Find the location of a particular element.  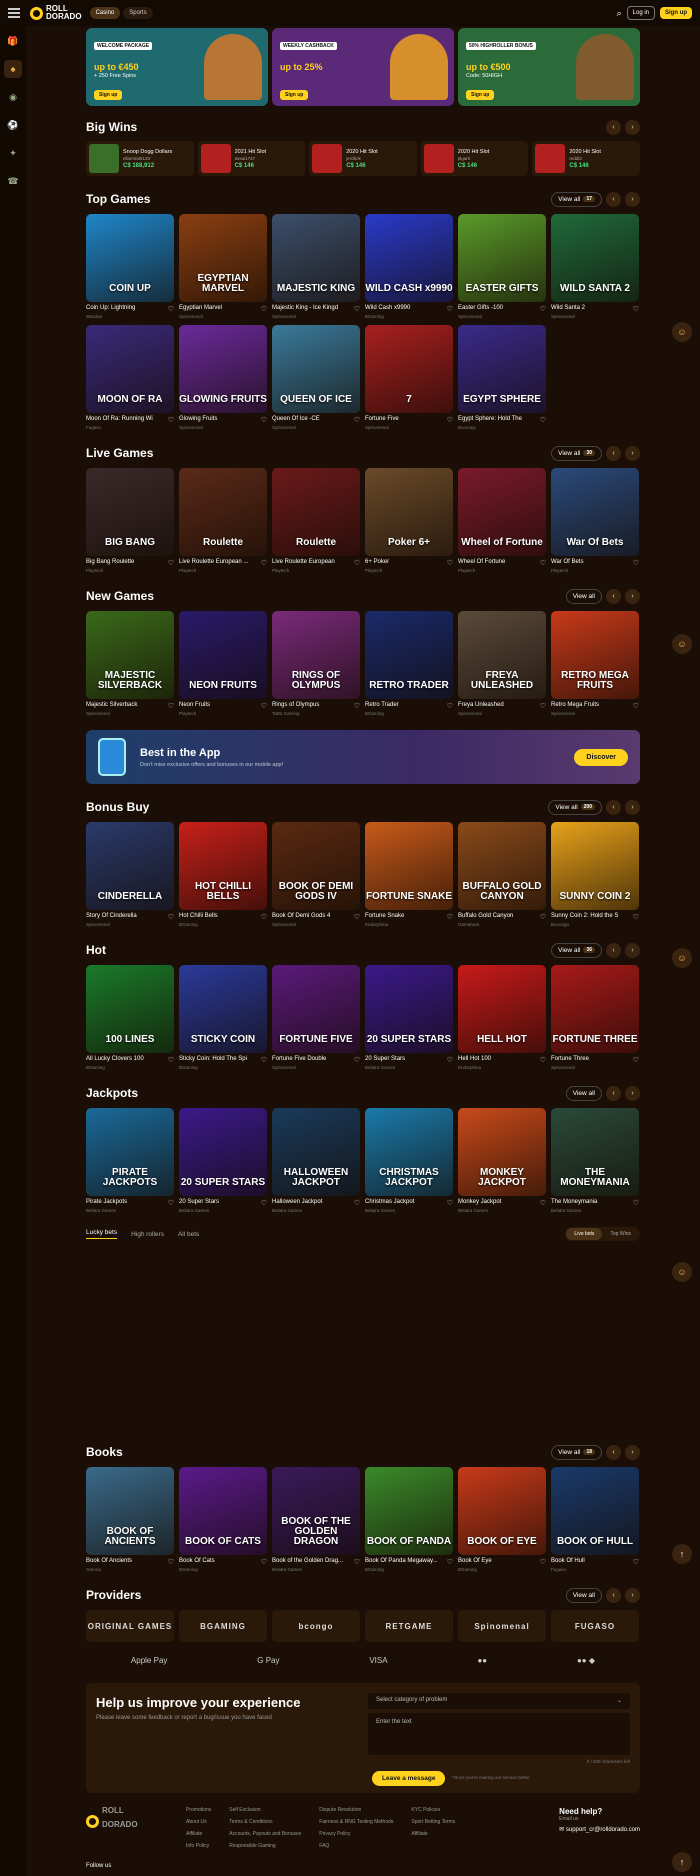

game-thumbnail: RINGS OF OLYMPUS is located at coordinates (316, 655).